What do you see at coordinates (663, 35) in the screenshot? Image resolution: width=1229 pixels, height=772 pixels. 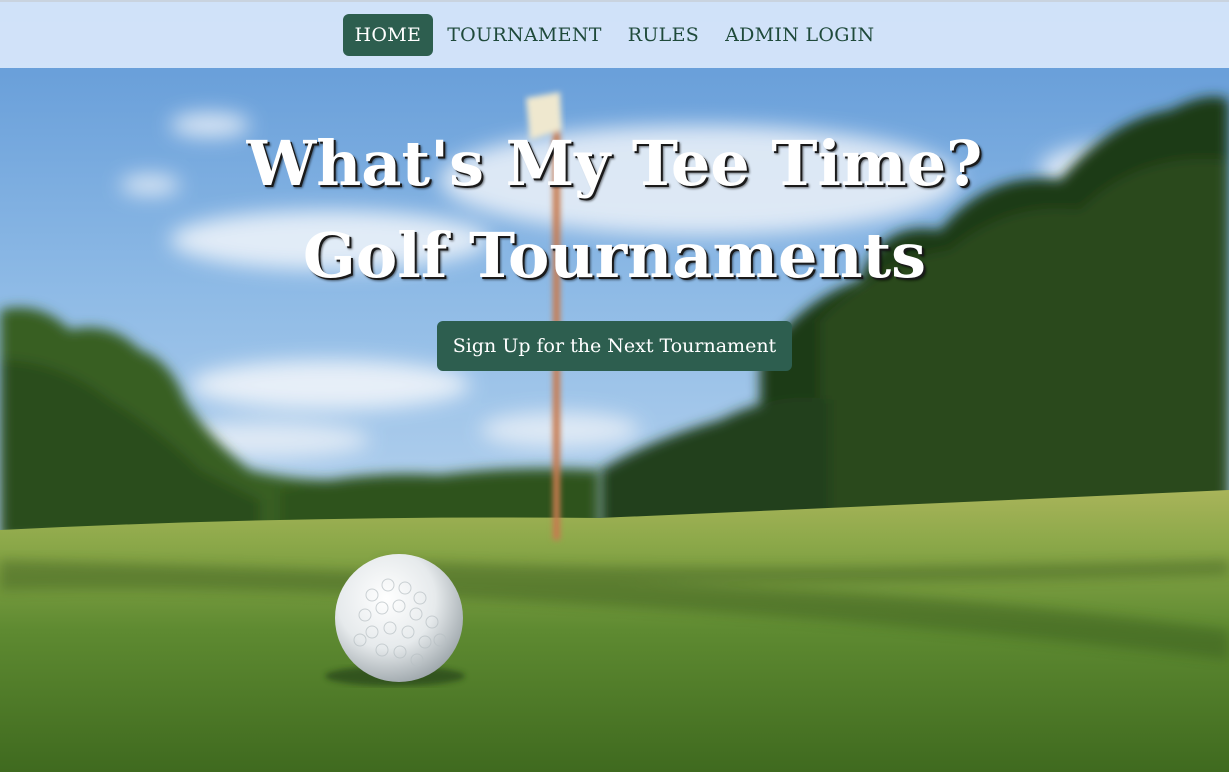 I see `nav-rules-link: RULES` at bounding box center [663, 35].